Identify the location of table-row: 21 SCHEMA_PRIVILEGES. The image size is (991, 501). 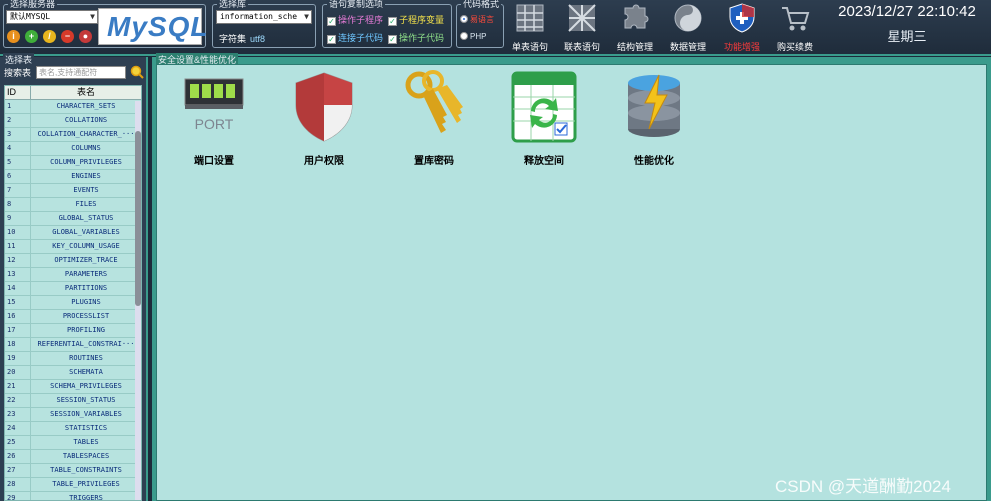
(73, 387).